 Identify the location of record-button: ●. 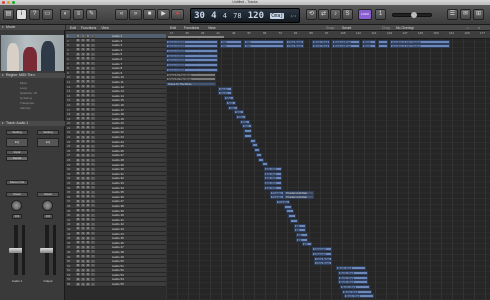
(177, 14).